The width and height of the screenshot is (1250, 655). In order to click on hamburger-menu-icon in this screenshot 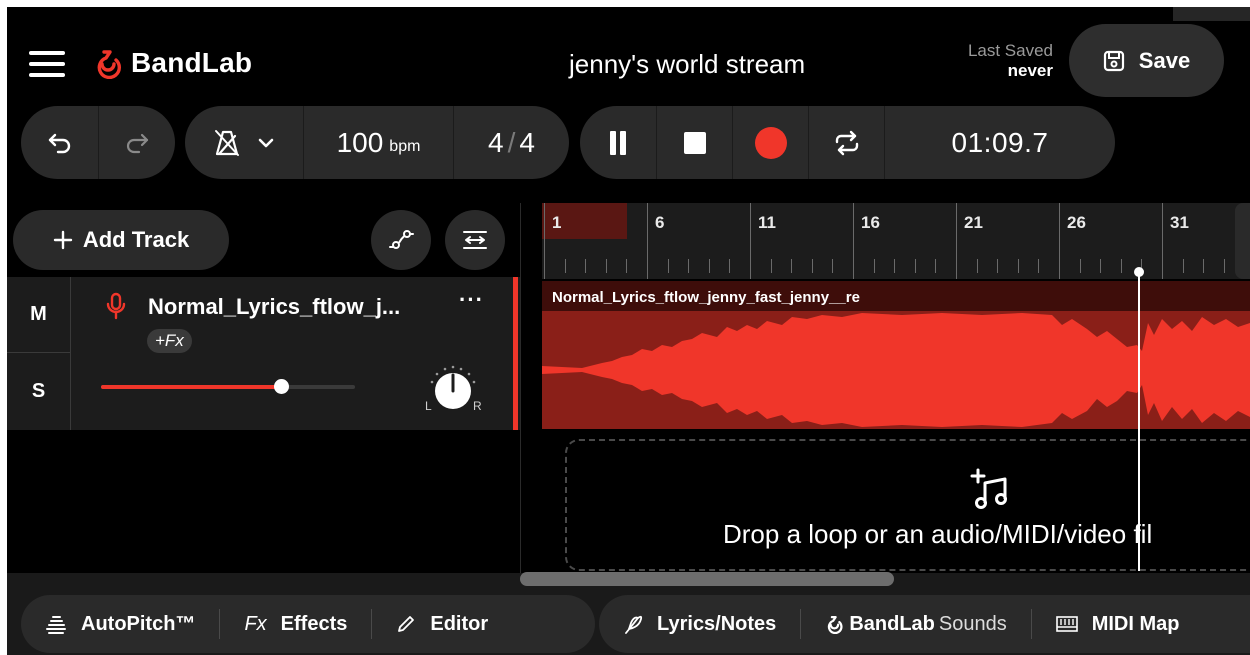, I will do `click(47, 64)`.